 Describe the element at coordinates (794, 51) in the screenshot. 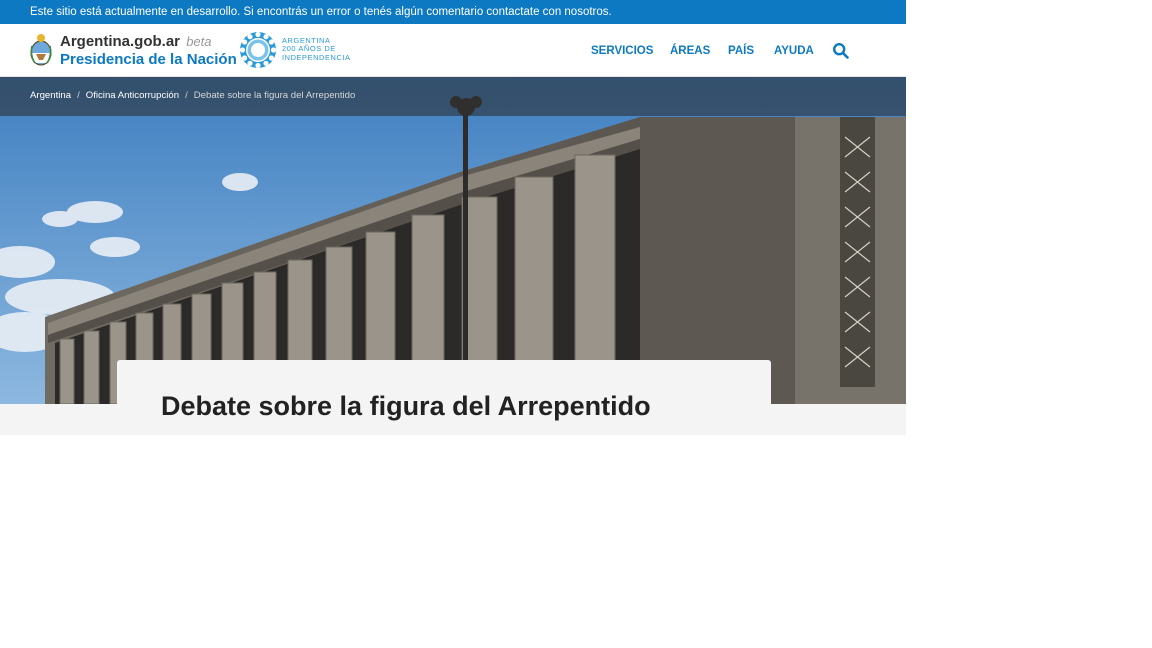

I see `nav-ayuda: AYUDA` at that location.